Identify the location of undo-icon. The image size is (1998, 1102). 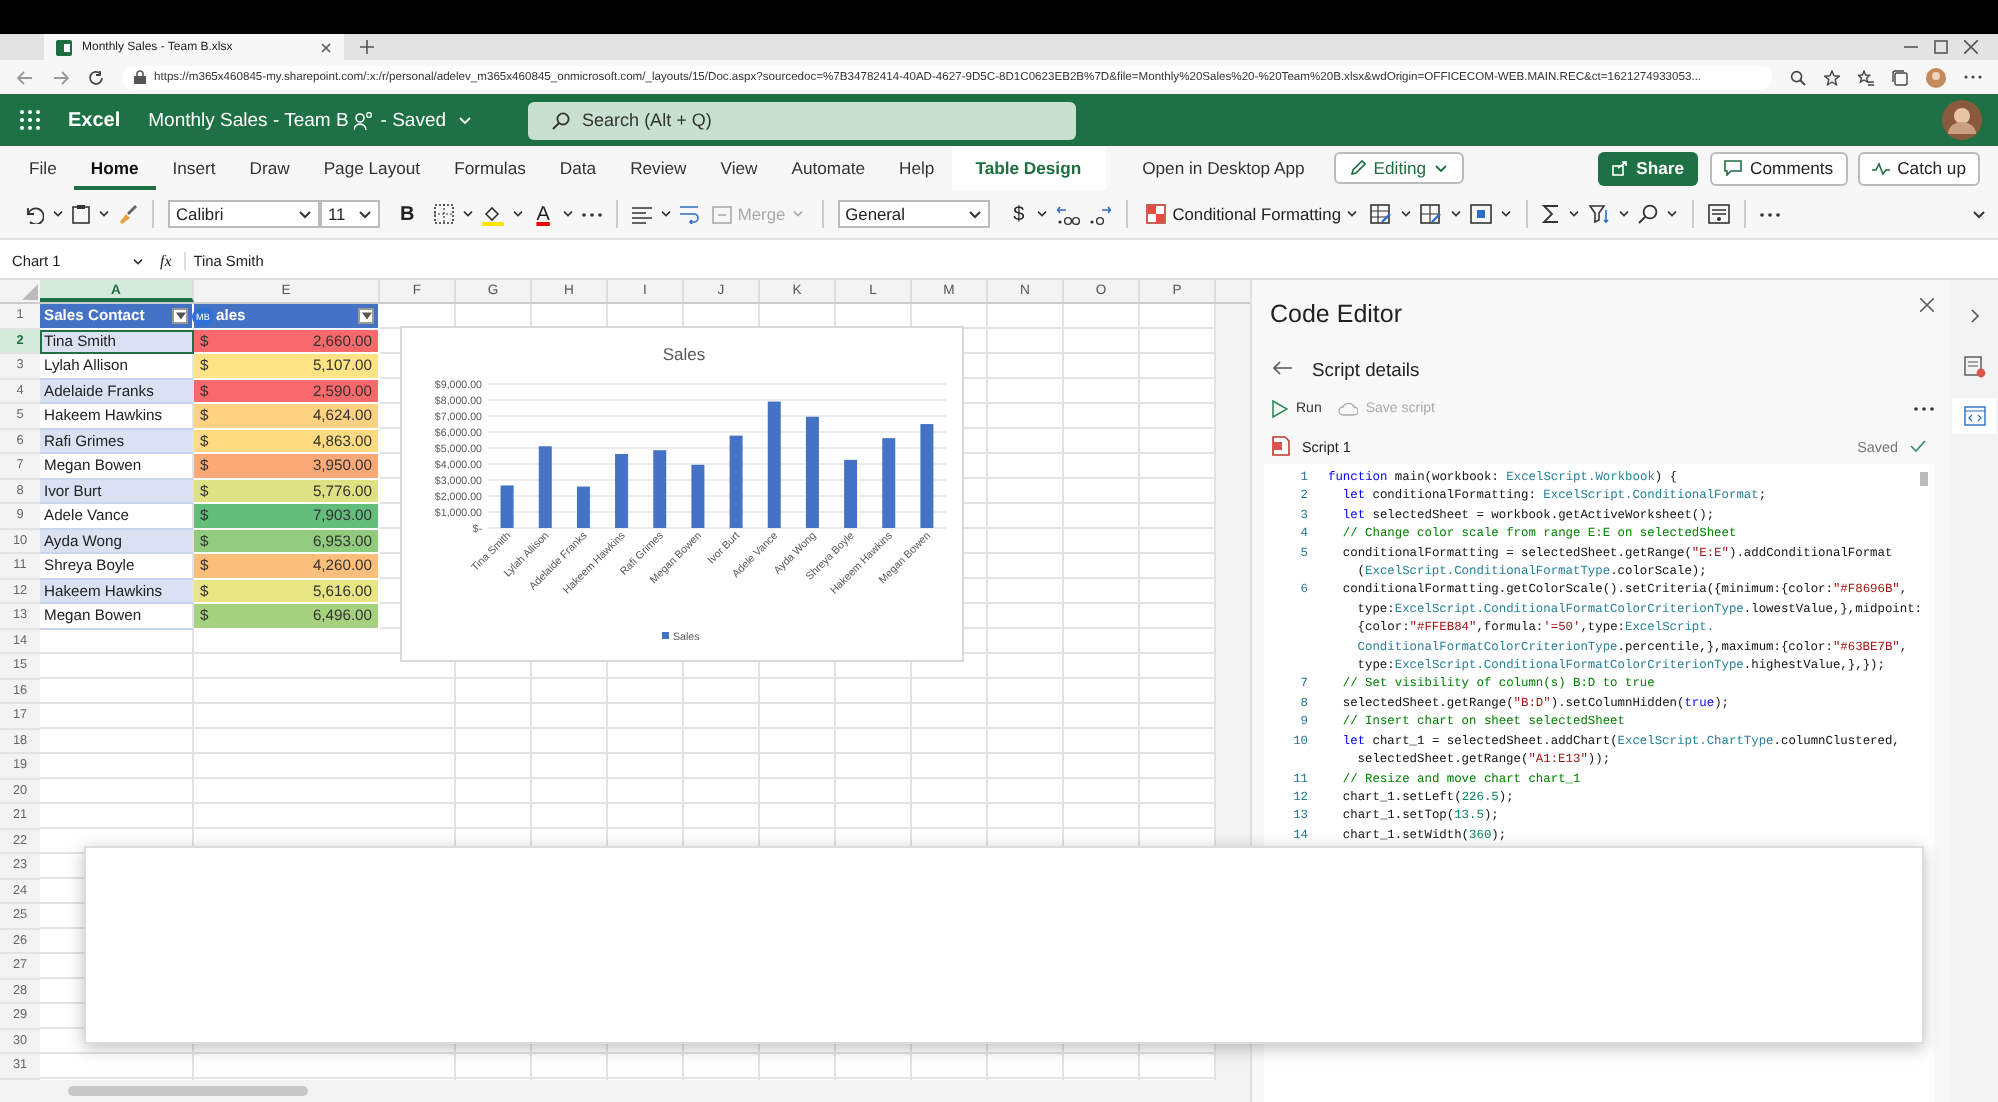
(34, 214).